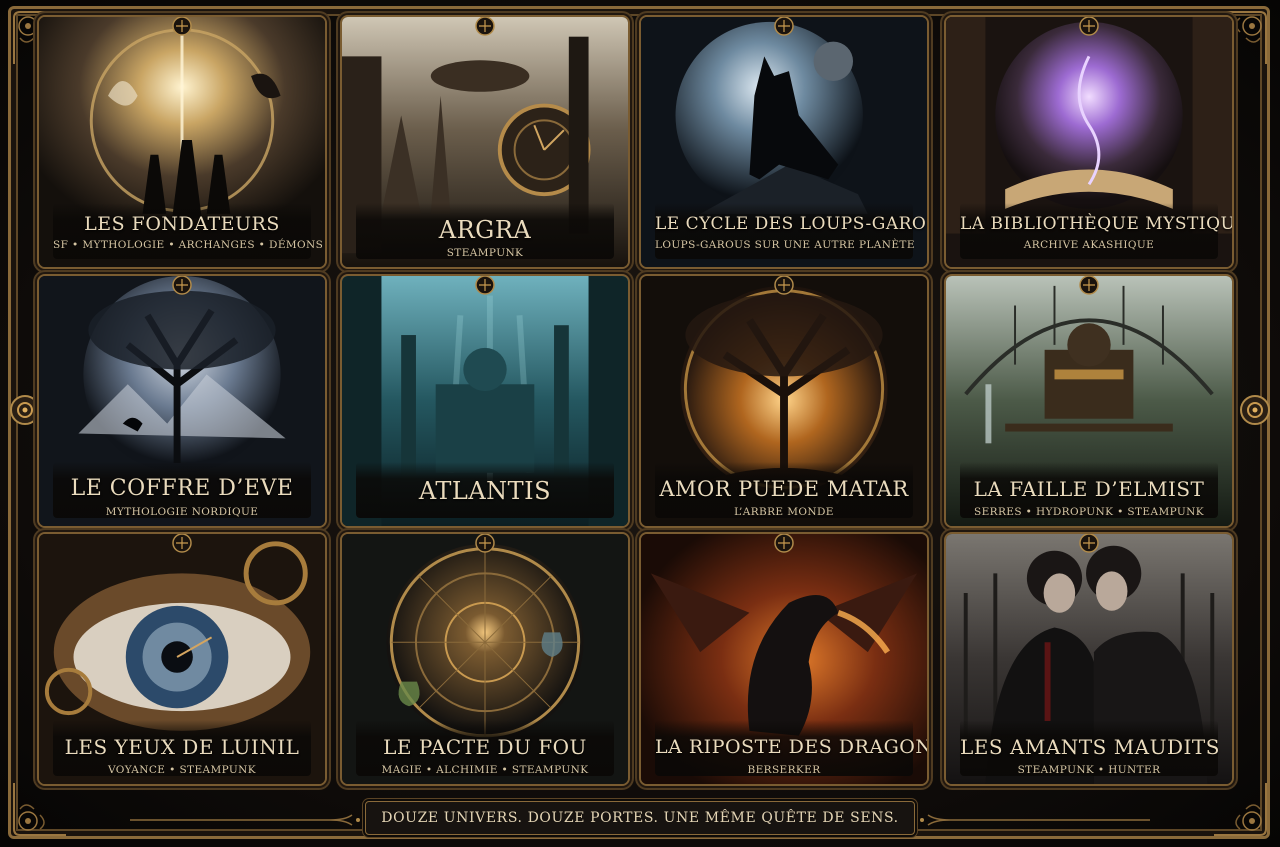 The height and width of the screenshot is (847, 1280). What do you see at coordinates (785, 245) in the screenshot?
I see `card-subtitle: LOUPS-GAROUS SUR UNE AUTRE PLANÈTE` at bounding box center [785, 245].